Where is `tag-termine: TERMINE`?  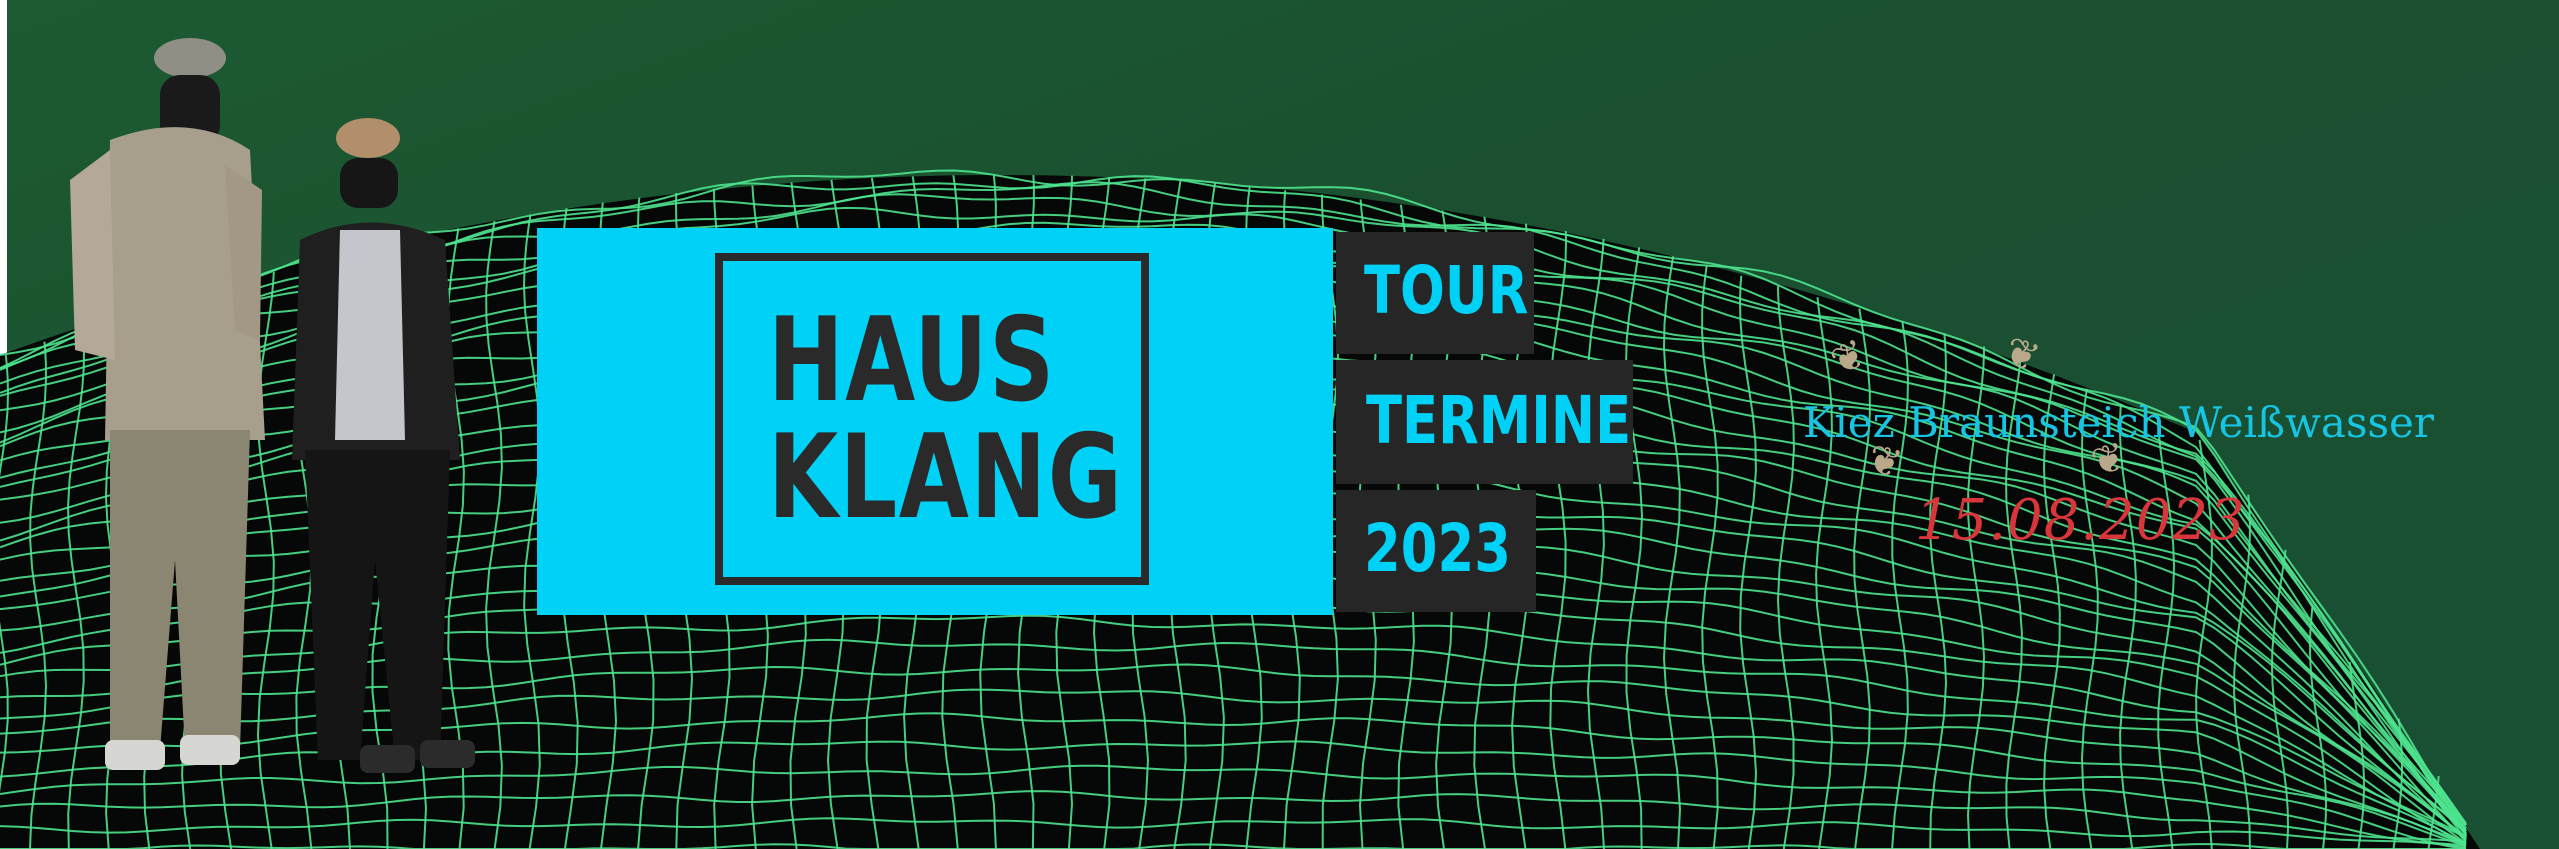 tag-termine: TERMINE is located at coordinates (1484, 422).